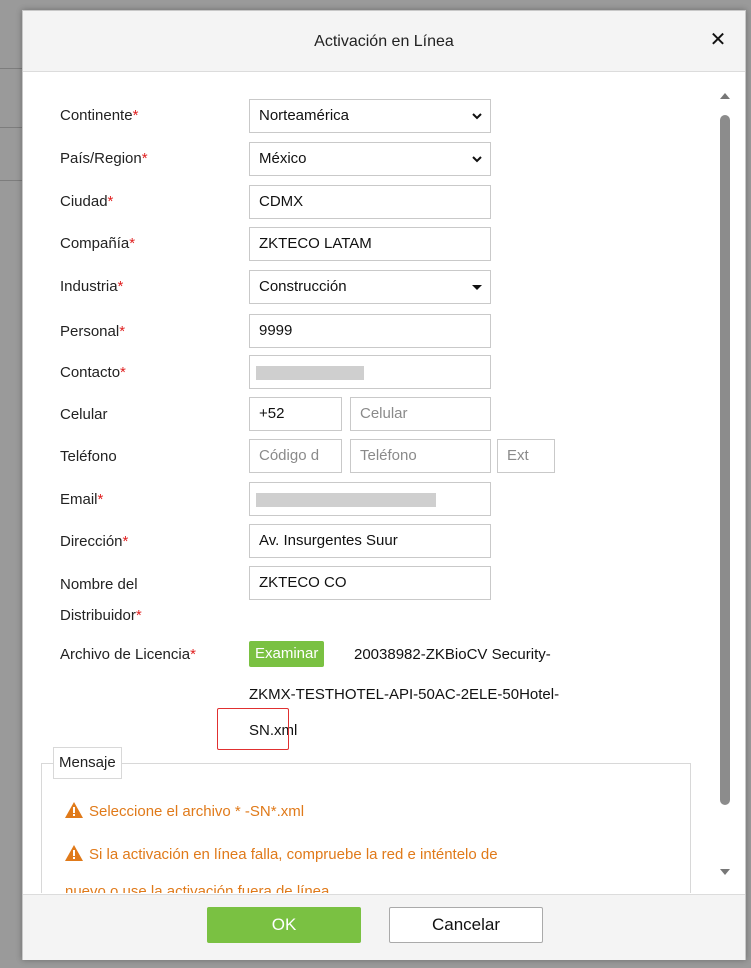 This screenshot has width=751, height=968. What do you see at coordinates (295, 456) in the screenshot?
I see `telefono-code-input: Código d` at bounding box center [295, 456].